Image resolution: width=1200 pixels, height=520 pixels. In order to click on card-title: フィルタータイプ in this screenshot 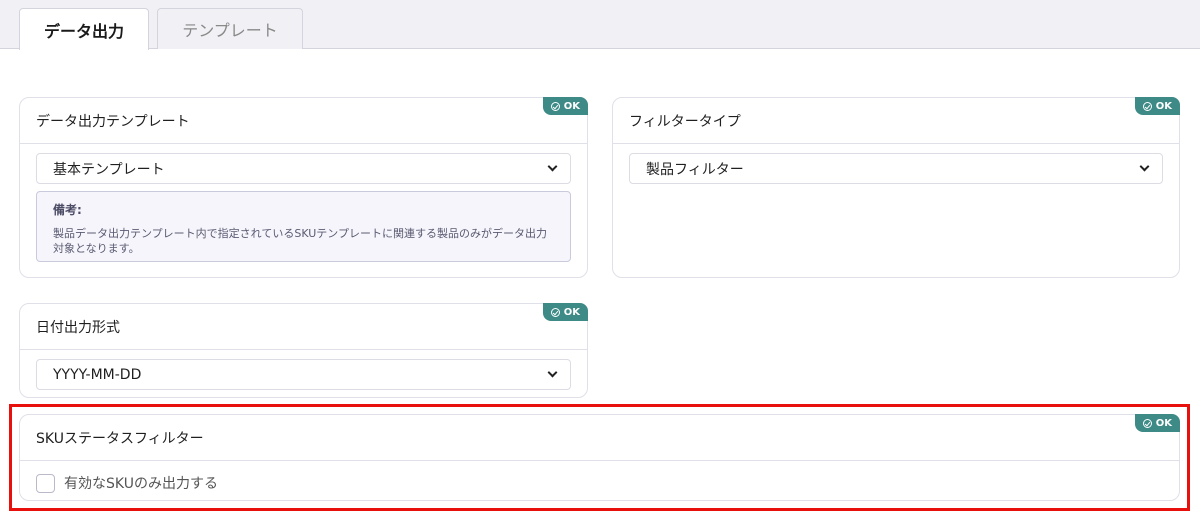, I will do `click(896, 121)`.